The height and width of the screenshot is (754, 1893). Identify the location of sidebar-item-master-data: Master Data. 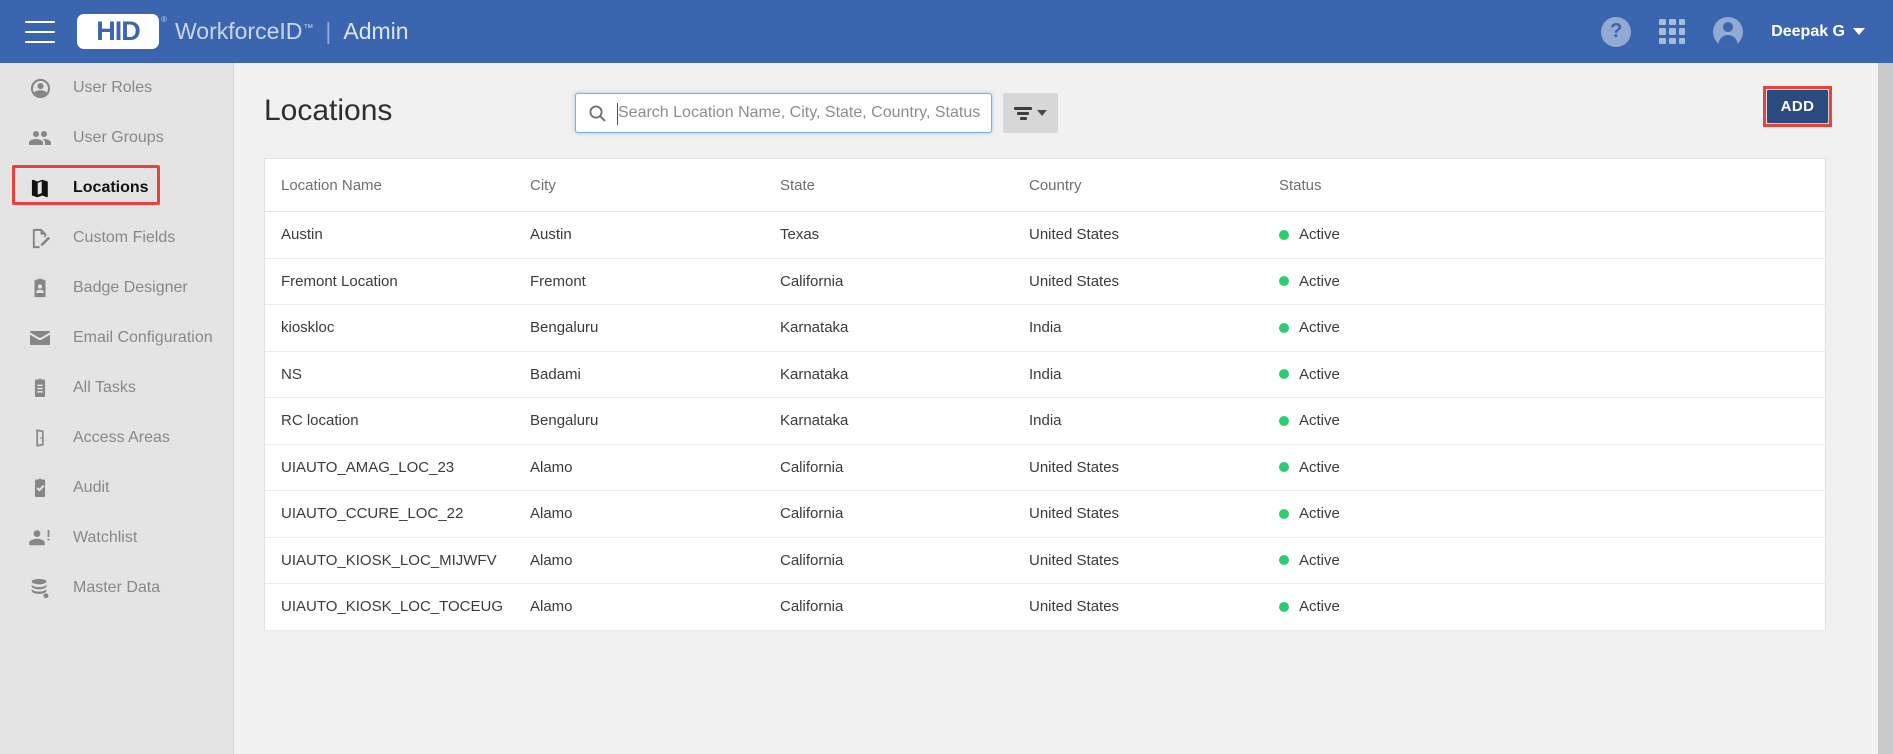
(116, 588).